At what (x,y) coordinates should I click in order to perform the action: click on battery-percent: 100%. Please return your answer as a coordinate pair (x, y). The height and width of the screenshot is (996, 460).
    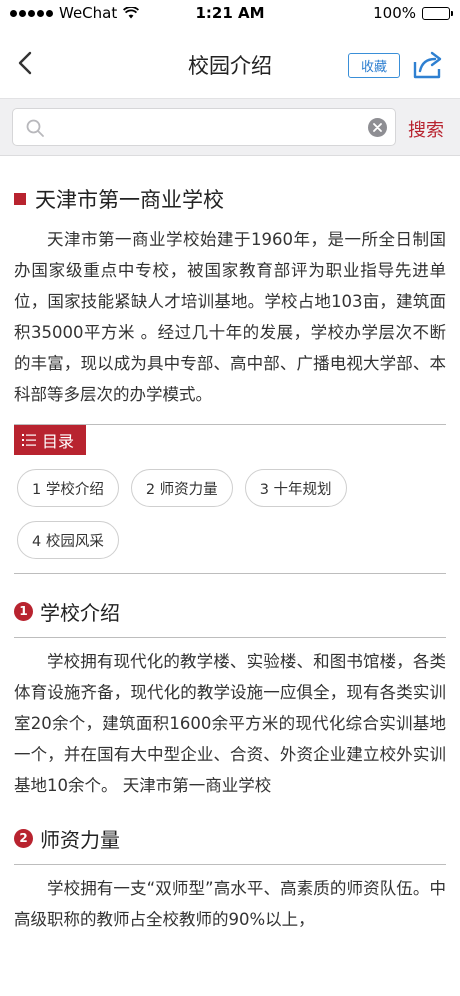
    Looking at the image, I should click on (394, 13).